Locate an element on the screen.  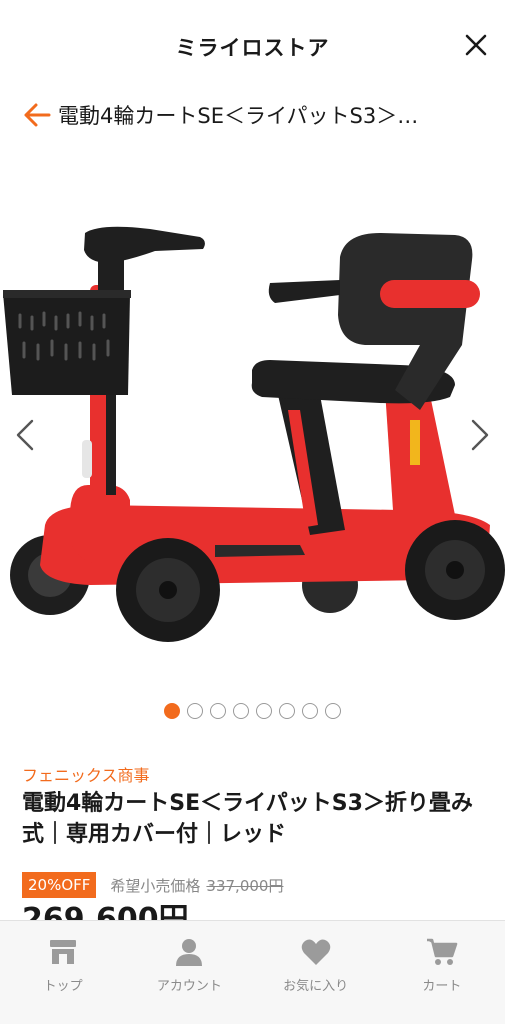
bottom-tab-bar: トップ アカウント お気に入り カート is located at coordinates (252, 972).